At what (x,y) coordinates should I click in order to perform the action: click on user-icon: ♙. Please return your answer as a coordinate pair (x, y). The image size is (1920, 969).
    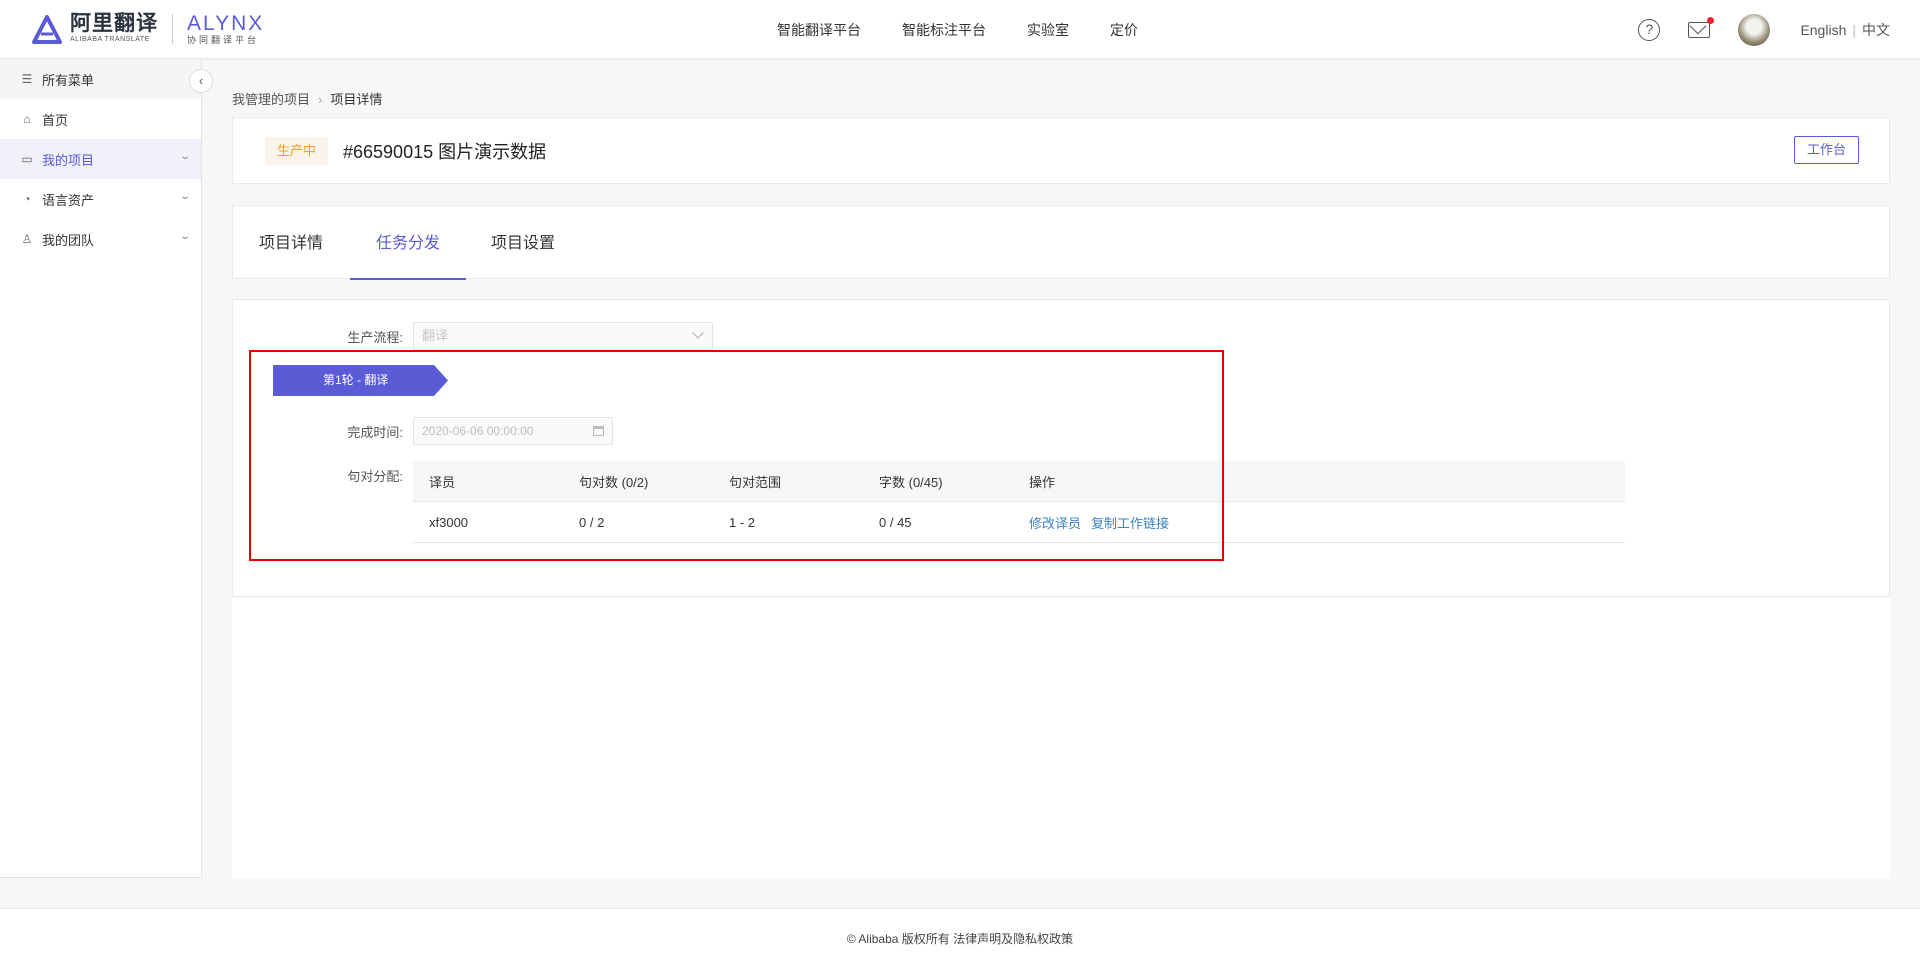
    Looking at the image, I should click on (27, 239).